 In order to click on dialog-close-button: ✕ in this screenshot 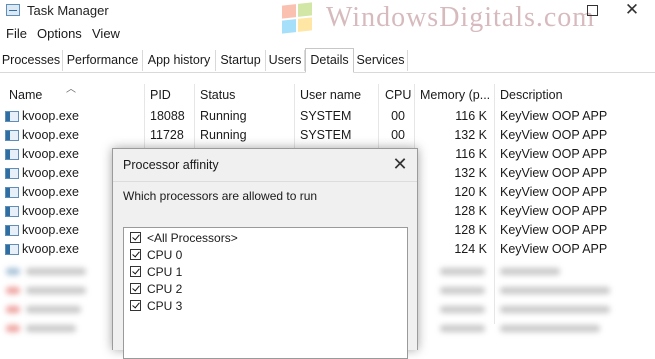, I will do `click(400, 164)`.